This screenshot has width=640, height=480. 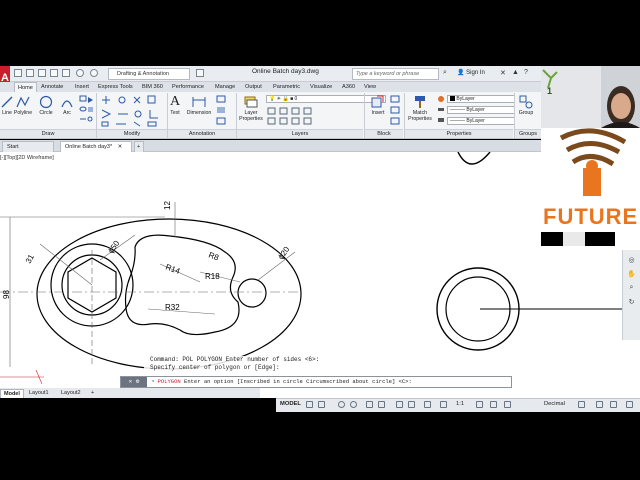 What do you see at coordinates (613, 404) in the screenshot?
I see `hardware-acceleration-icon` at bounding box center [613, 404].